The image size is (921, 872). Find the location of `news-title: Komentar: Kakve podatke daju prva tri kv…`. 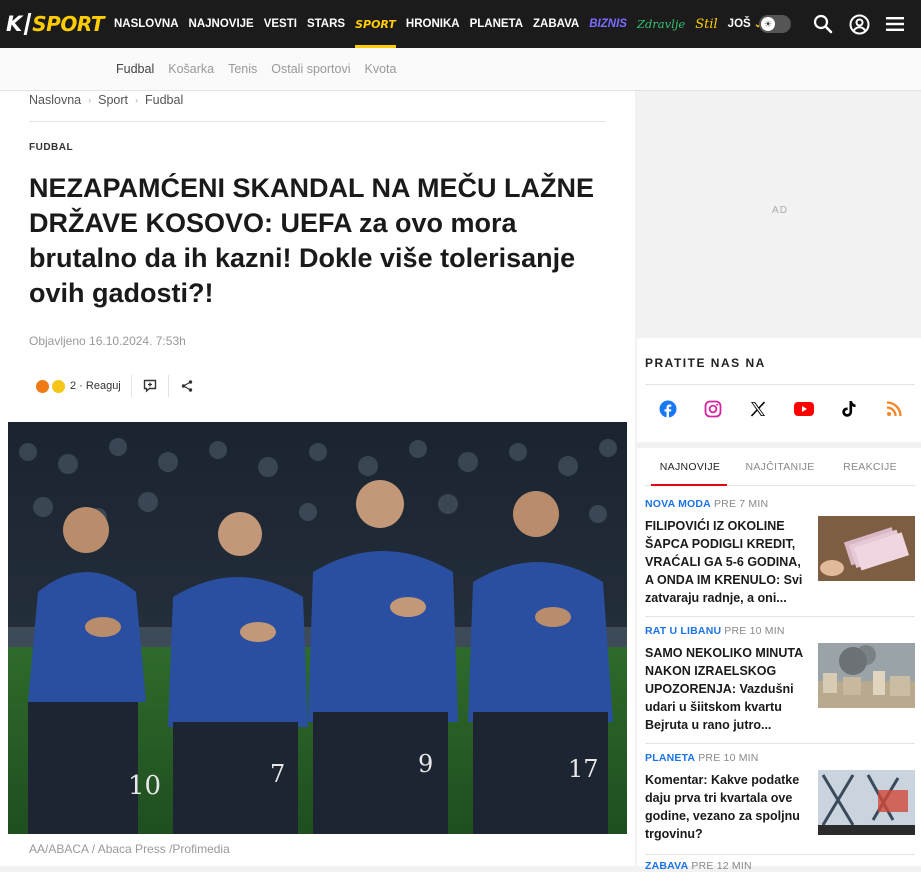

news-title: Komentar: Kakve podatke daju prva tri kv… is located at coordinates (728, 807).